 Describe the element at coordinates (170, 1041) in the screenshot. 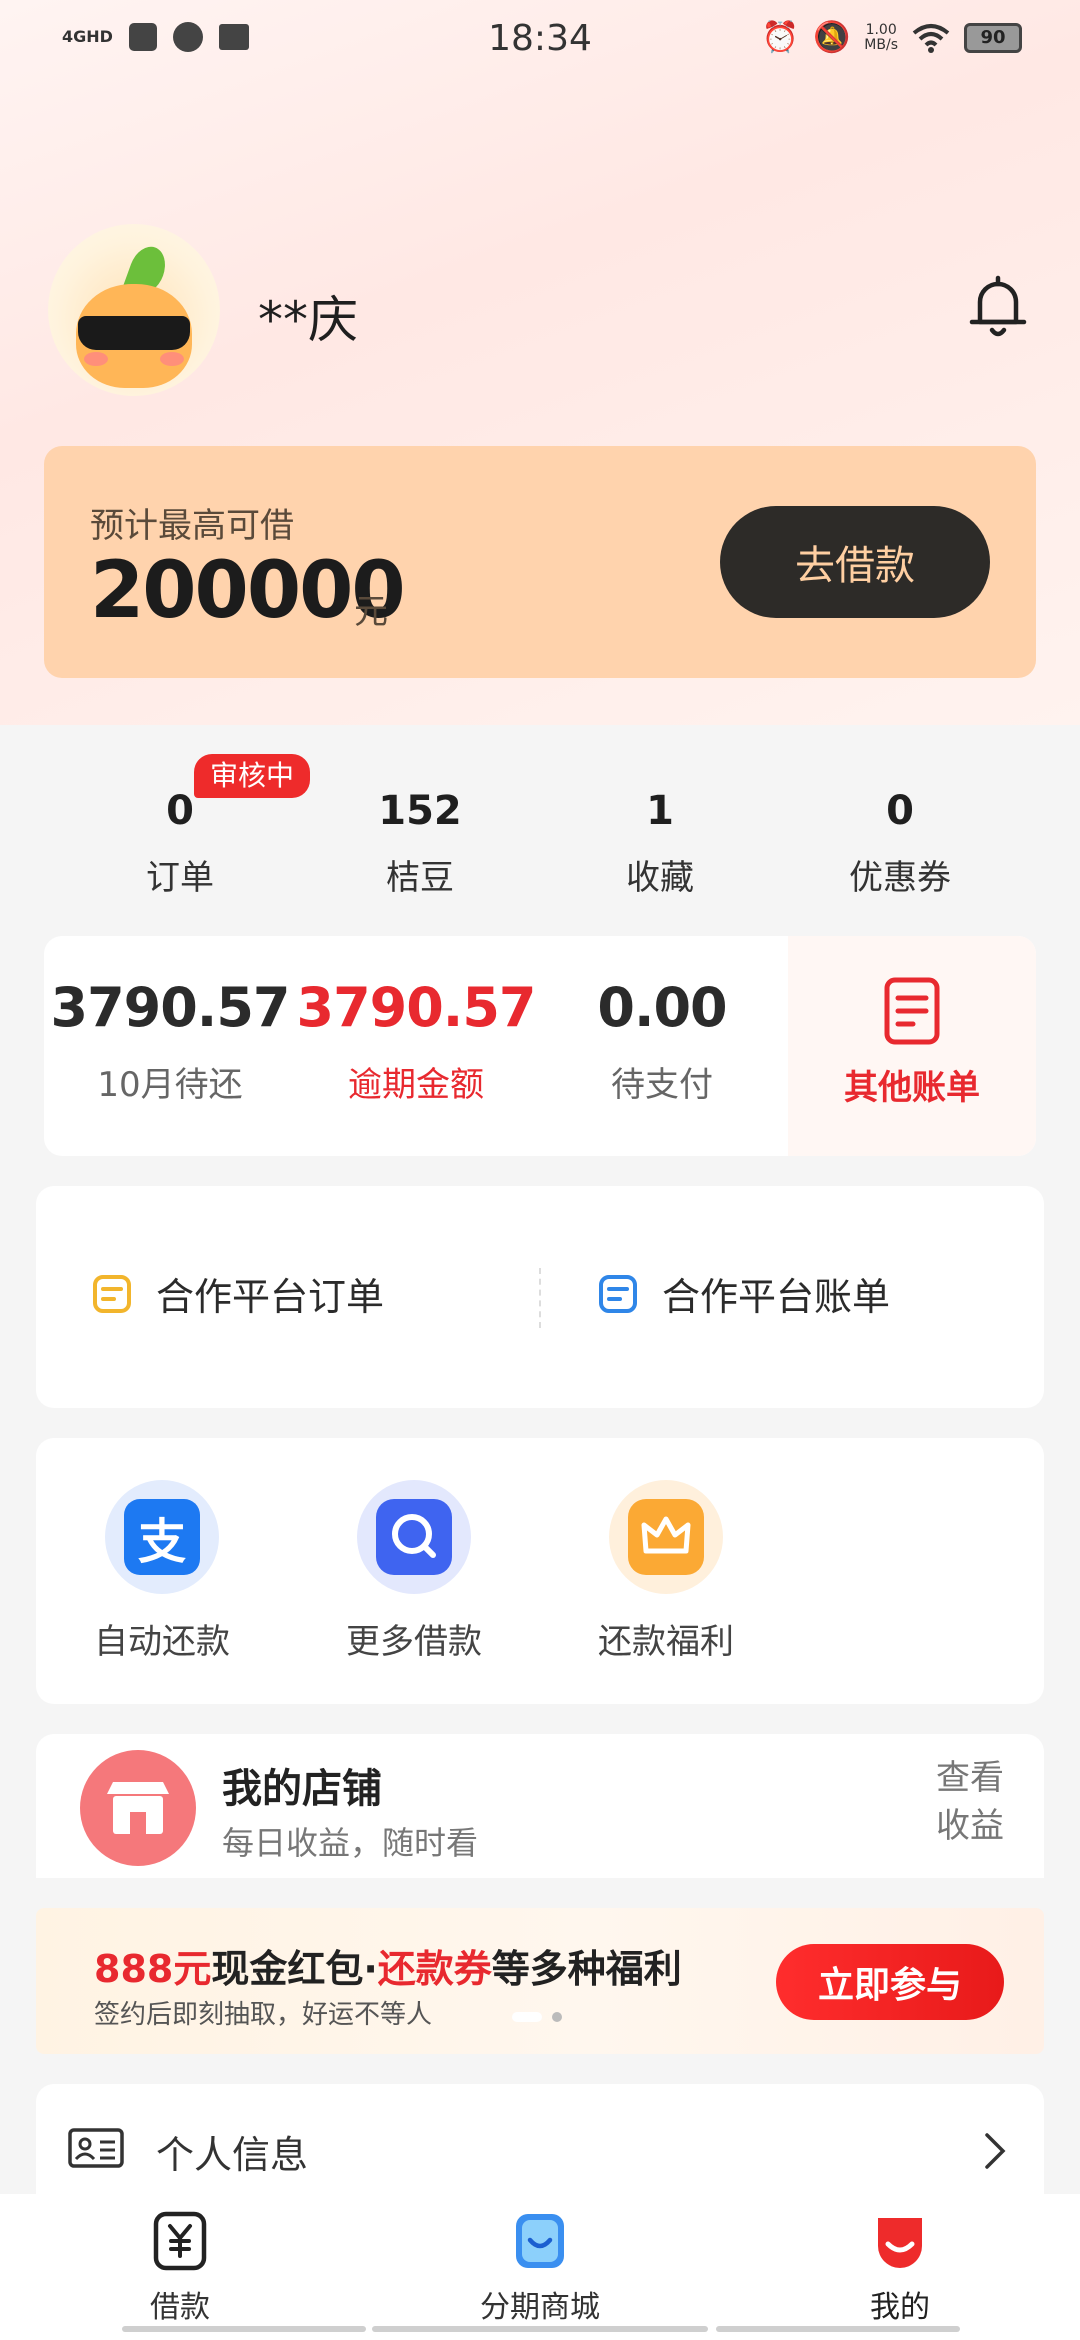

I see `bill-due-this-month: 3790.57 10月待还` at that location.